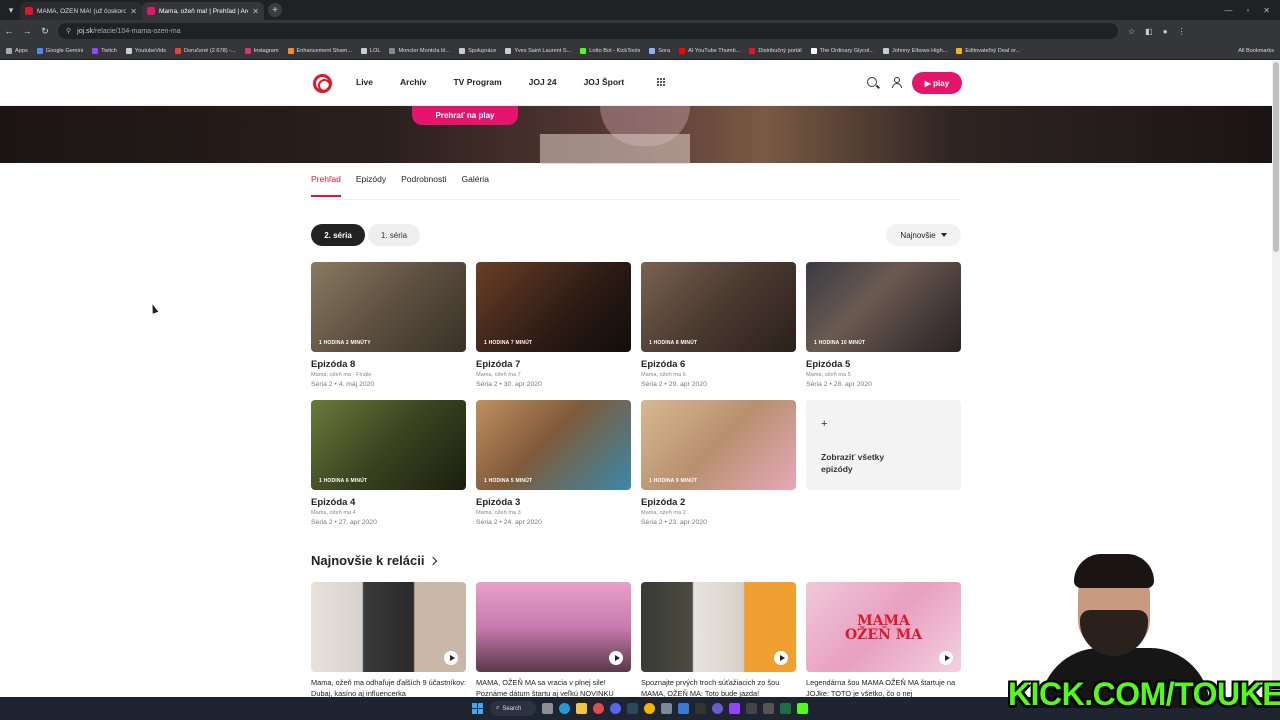  What do you see at coordinates (718, 502) in the screenshot?
I see `episode-title: Epizóda 2` at bounding box center [718, 502].